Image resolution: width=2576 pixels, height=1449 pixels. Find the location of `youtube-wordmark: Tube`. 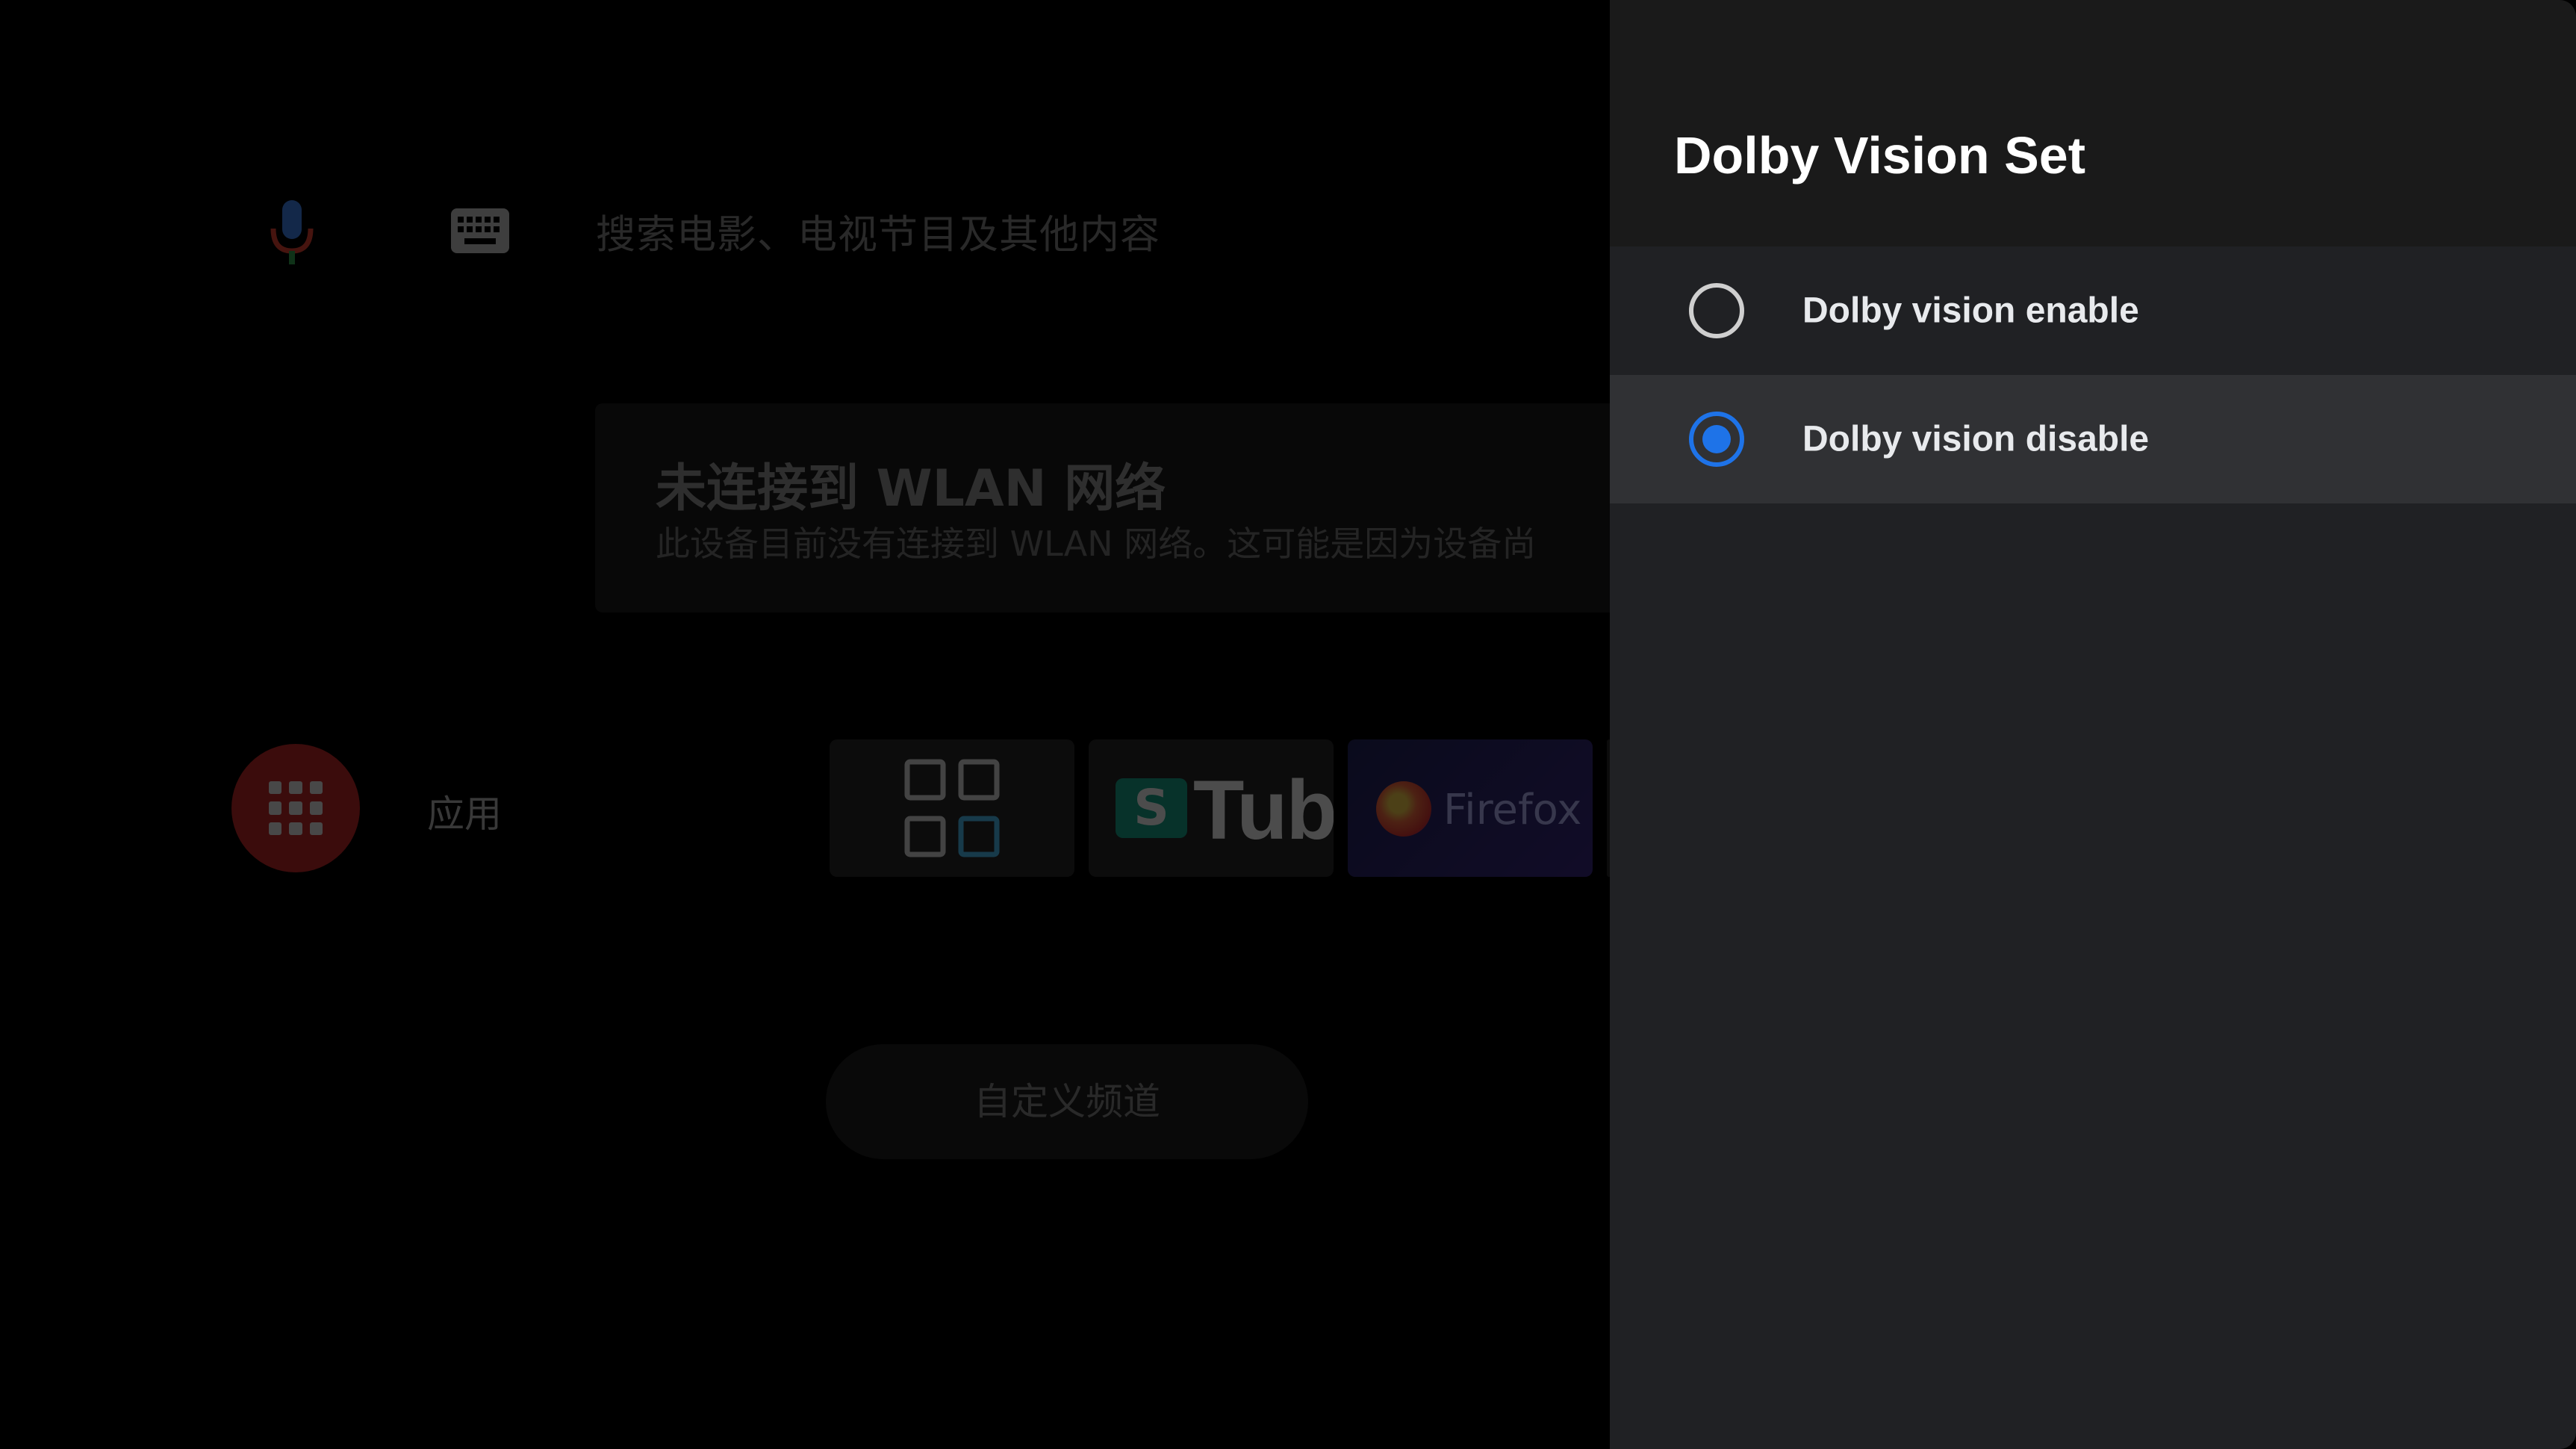

youtube-wordmark: Tube is located at coordinates (1263, 810).